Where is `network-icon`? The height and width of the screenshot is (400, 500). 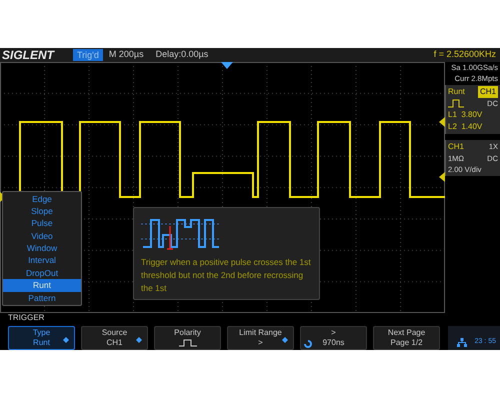
network-icon is located at coordinates (461, 342).